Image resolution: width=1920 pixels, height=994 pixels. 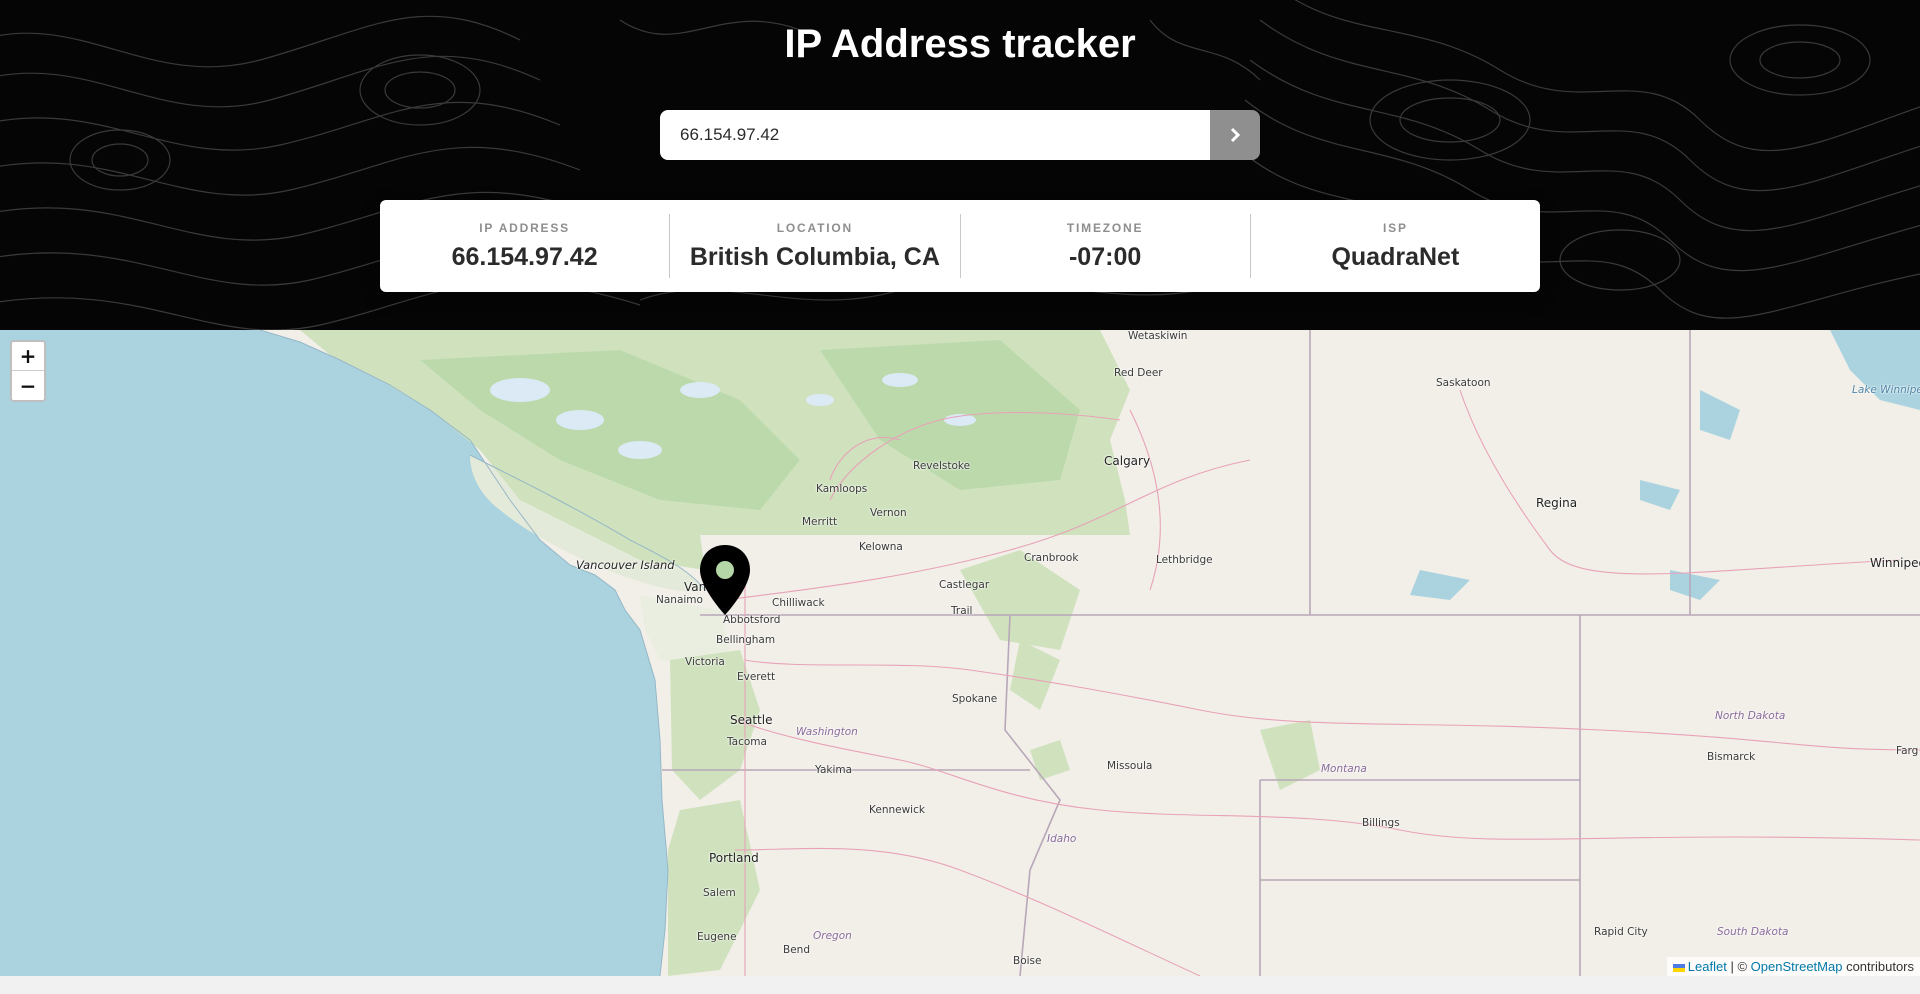 I want to click on zoom-control: + −, so click(x=28, y=371).